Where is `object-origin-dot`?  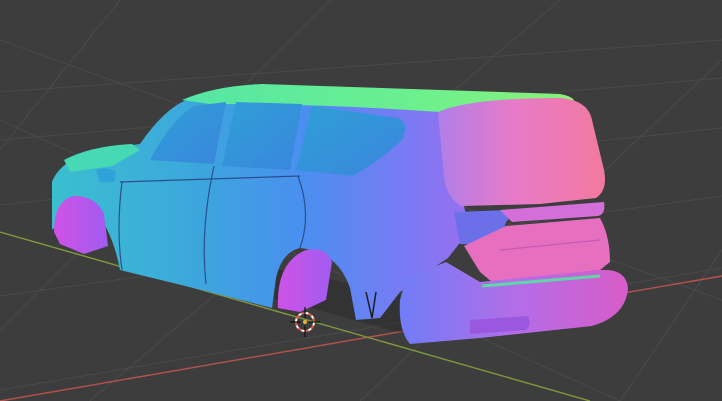
object-origin-dot is located at coordinates (305, 322).